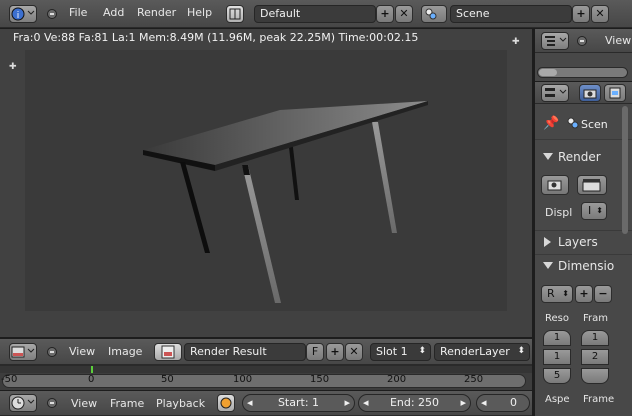 The width and height of the screenshot is (632, 416). What do you see at coordinates (600, 14) in the screenshot?
I see `delete-scene-button: ✕` at bounding box center [600, 14].